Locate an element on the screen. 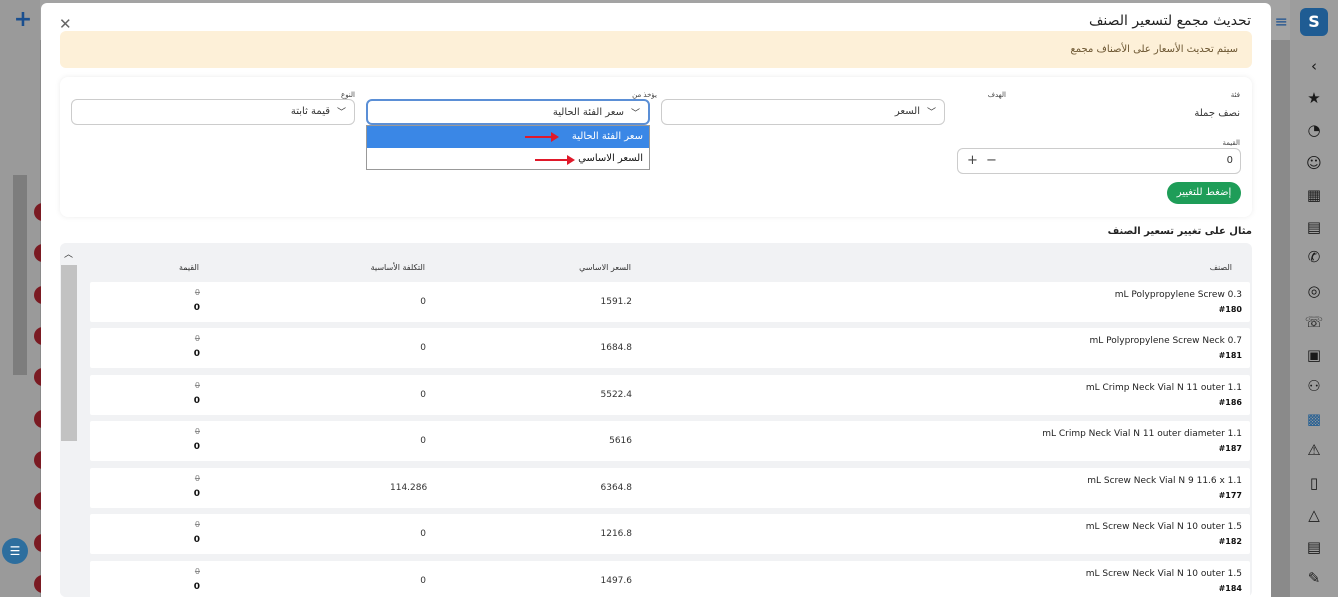  chevron-down-icon: ﹀ is located at coordinates (931, 113).